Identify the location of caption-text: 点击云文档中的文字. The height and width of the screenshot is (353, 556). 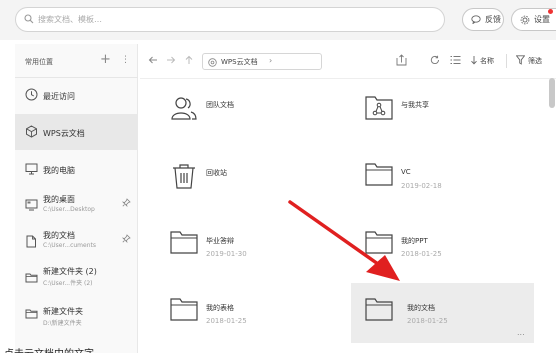
(115, 348).